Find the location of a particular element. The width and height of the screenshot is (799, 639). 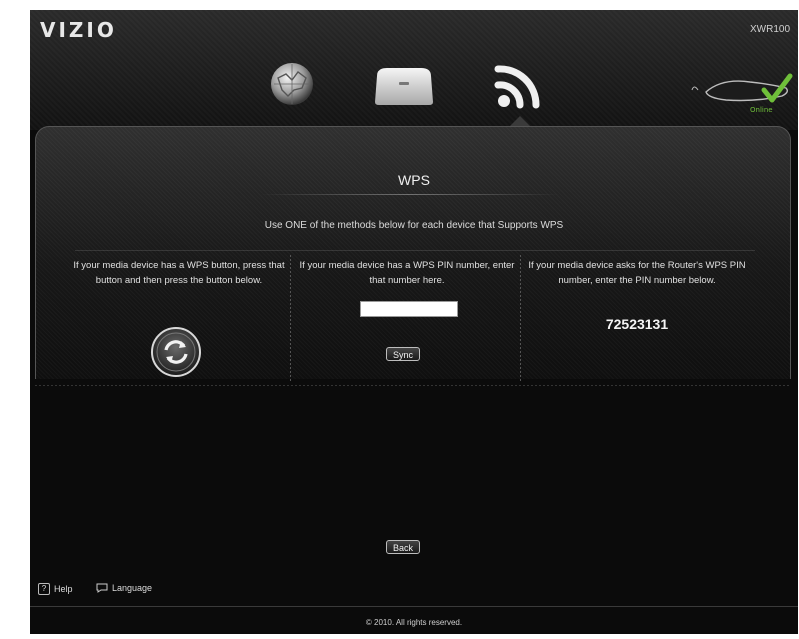

footer-divider is located at coordinates (414, 606).